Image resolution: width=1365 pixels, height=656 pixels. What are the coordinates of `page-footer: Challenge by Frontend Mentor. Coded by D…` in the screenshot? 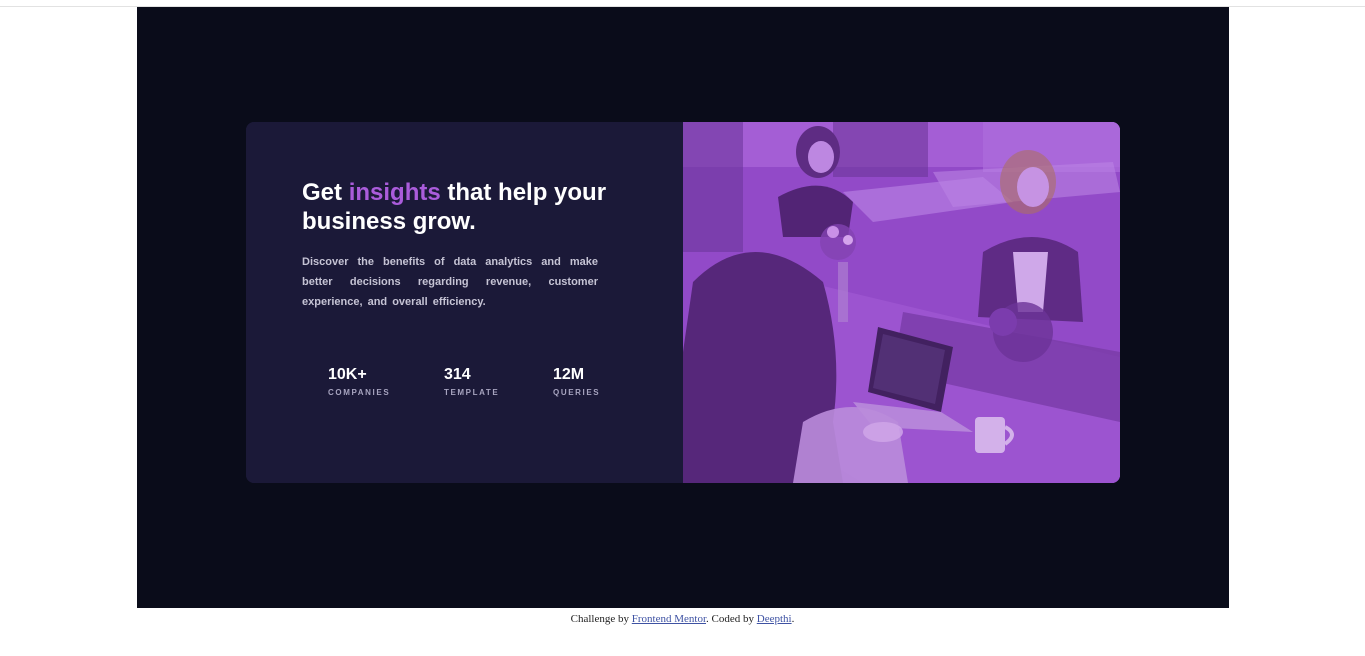 It's located at (682, 619).